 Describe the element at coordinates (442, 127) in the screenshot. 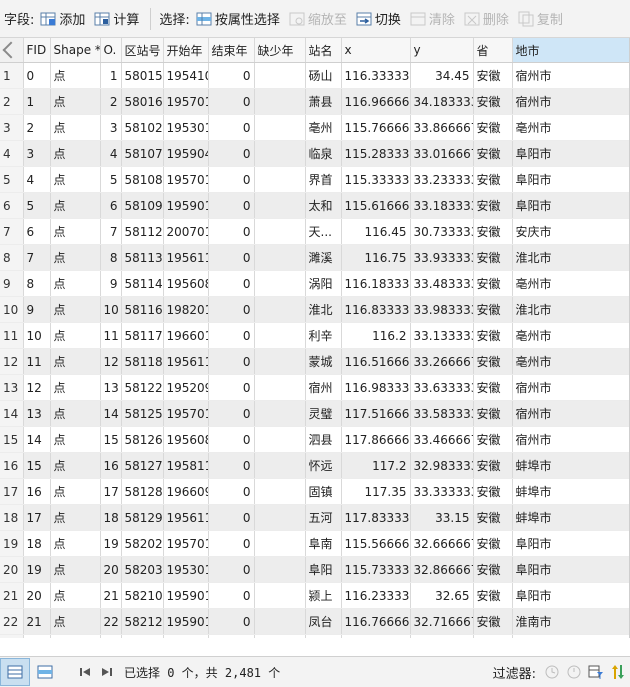

I see `y-cell: 33.866667` at that location.